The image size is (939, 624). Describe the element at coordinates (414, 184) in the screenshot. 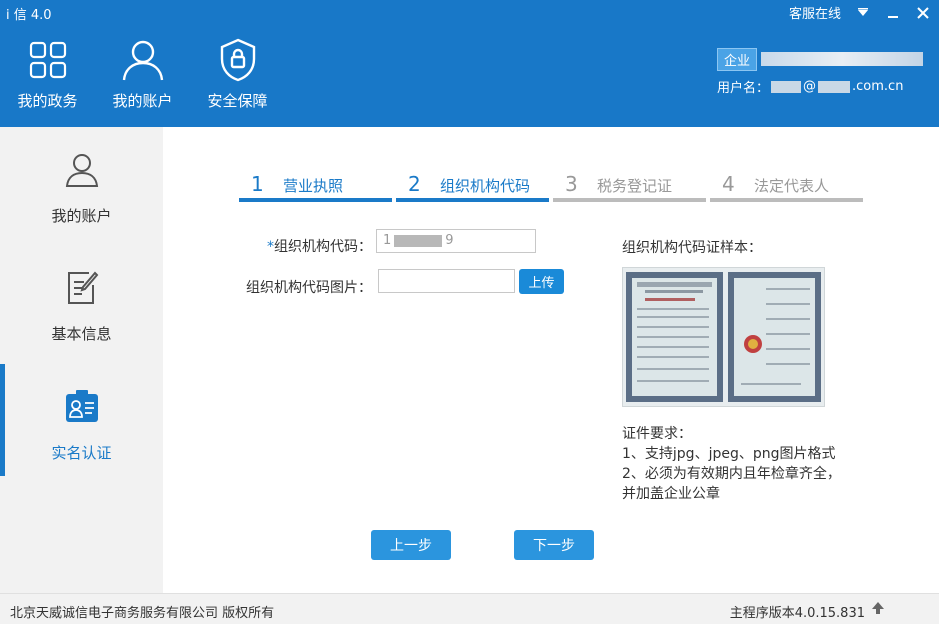

I see `step-number: 2` at that location.